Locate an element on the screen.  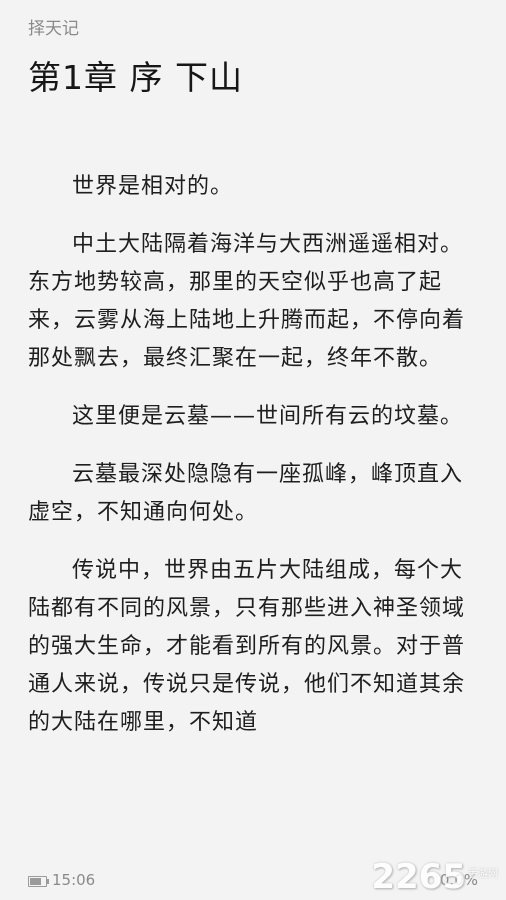
watermark-site: 手游网 is located at coordinates (483, 874).